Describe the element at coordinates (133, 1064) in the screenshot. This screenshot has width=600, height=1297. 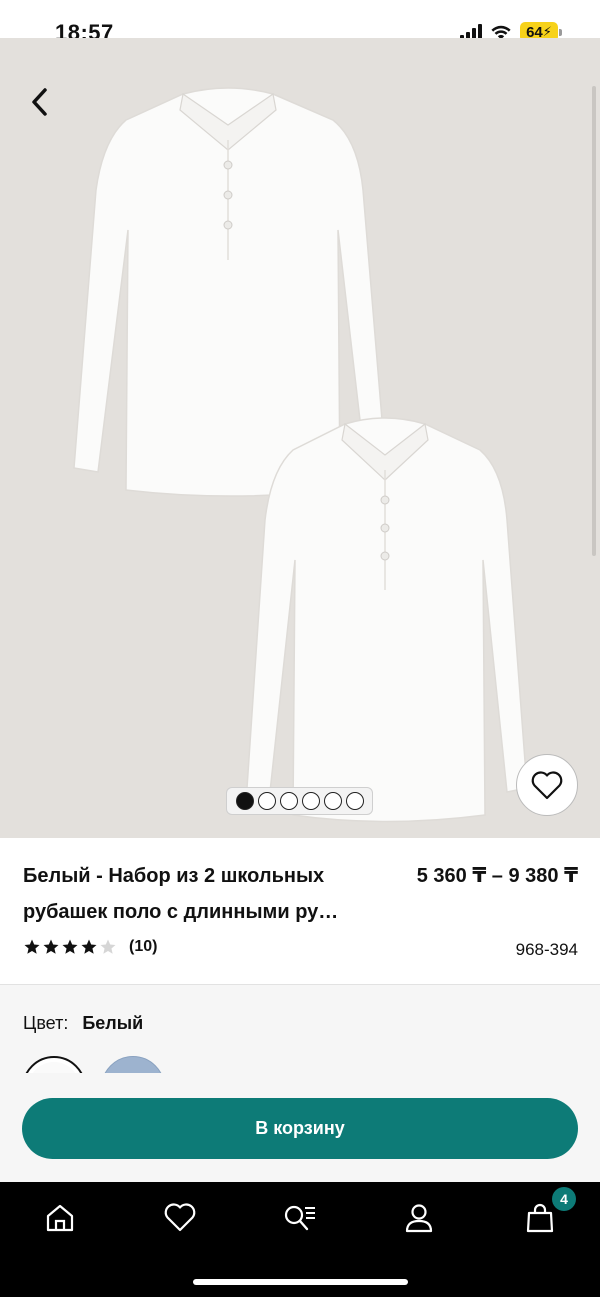
I see `swatch-blue` at that location.